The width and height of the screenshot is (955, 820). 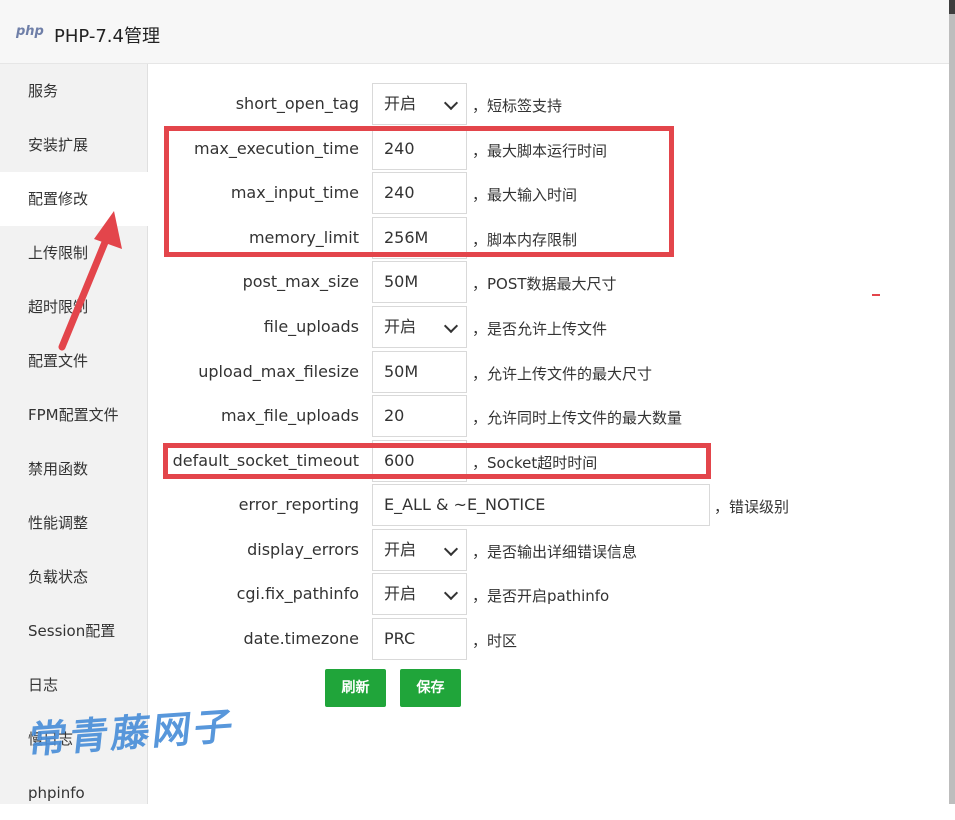 I want to click on setting-desc-upload-max-filesize: ，允许上传文件的最大尺寸, so click(x=562, y=374).